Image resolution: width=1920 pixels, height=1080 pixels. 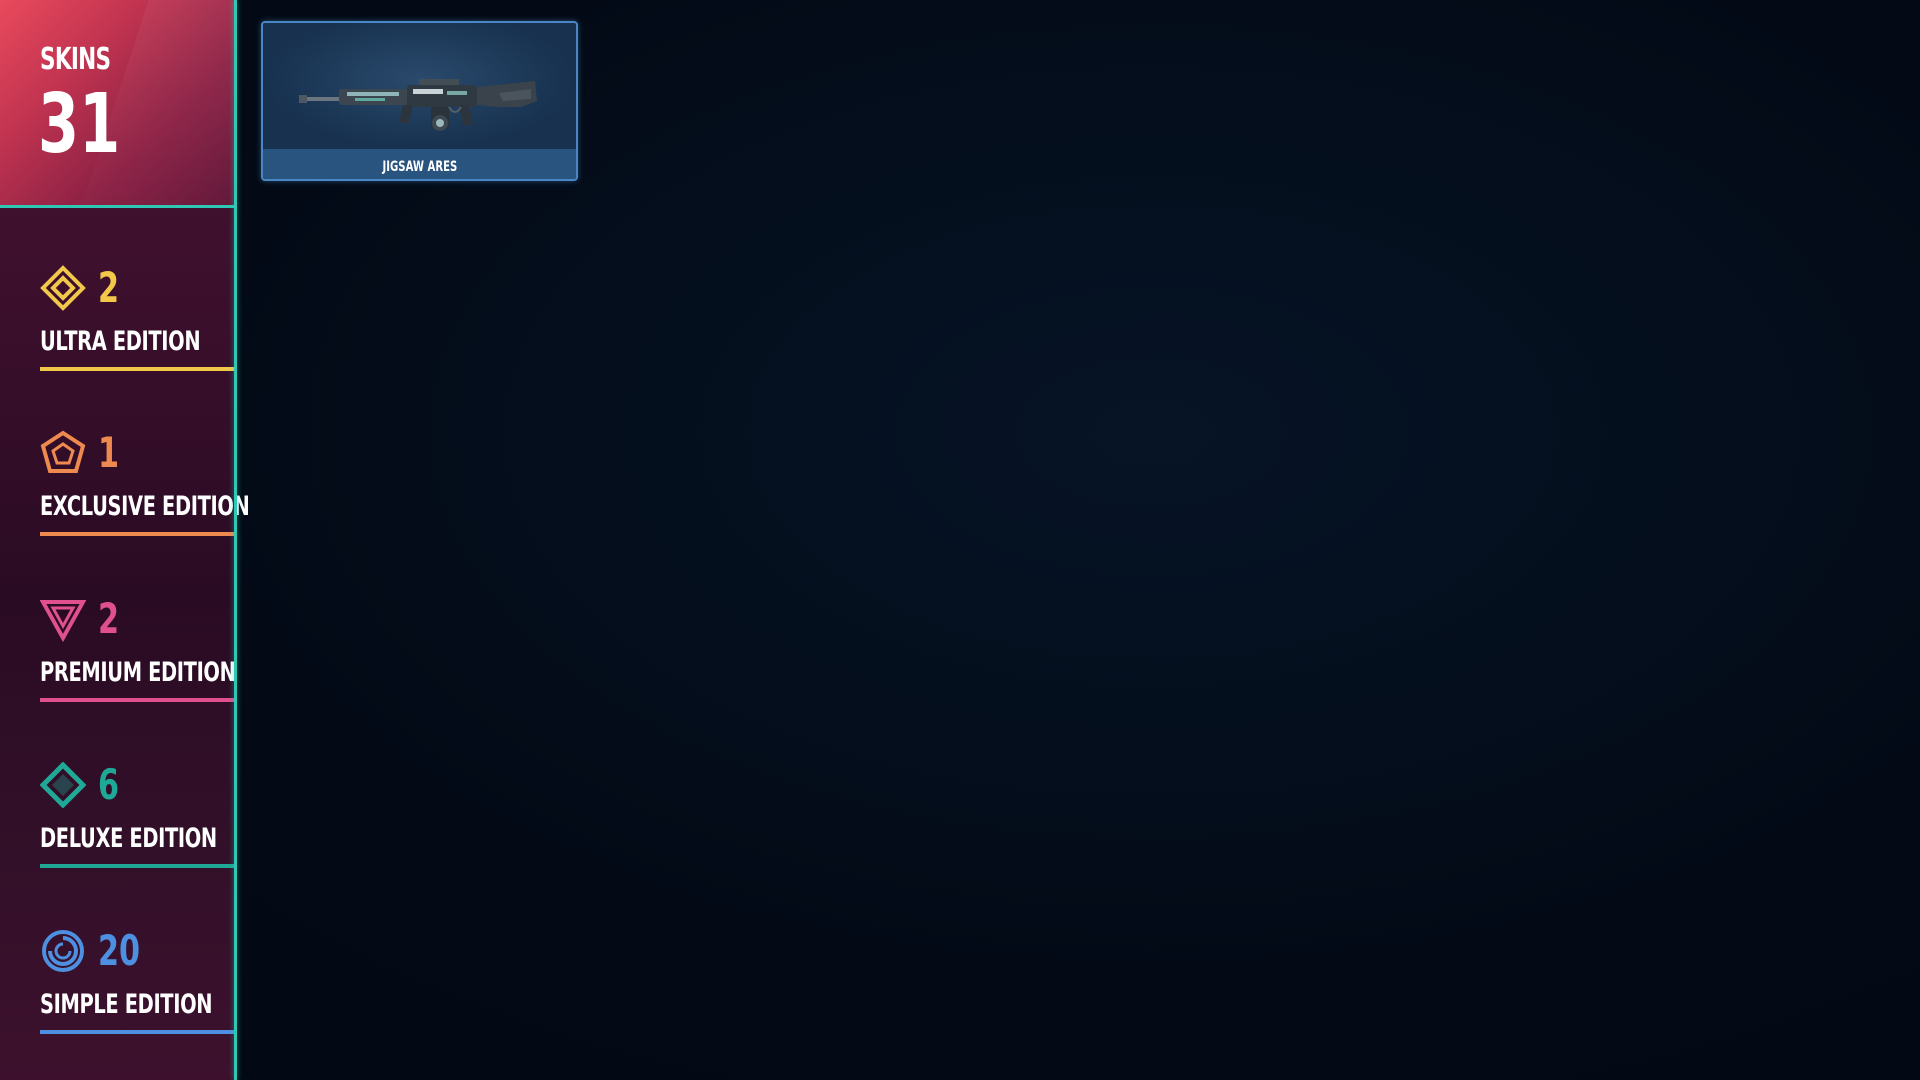 What do you see at coordinates (138, 320) in the screenshot?
I see `edition-ultra: 2 ULTRA EDITION` at bounding box center [138, 320].